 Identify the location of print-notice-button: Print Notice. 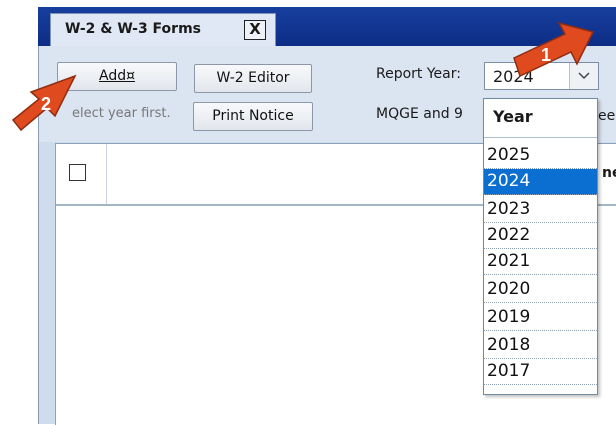
(253, 116).